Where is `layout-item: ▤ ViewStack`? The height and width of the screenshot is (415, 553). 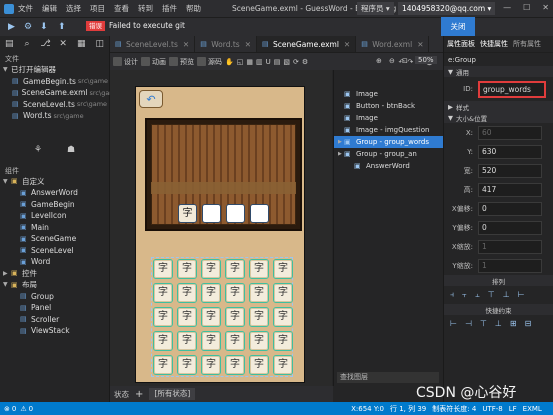
layout-item: ▤ ViewStack is located at coordinates (54, 331).